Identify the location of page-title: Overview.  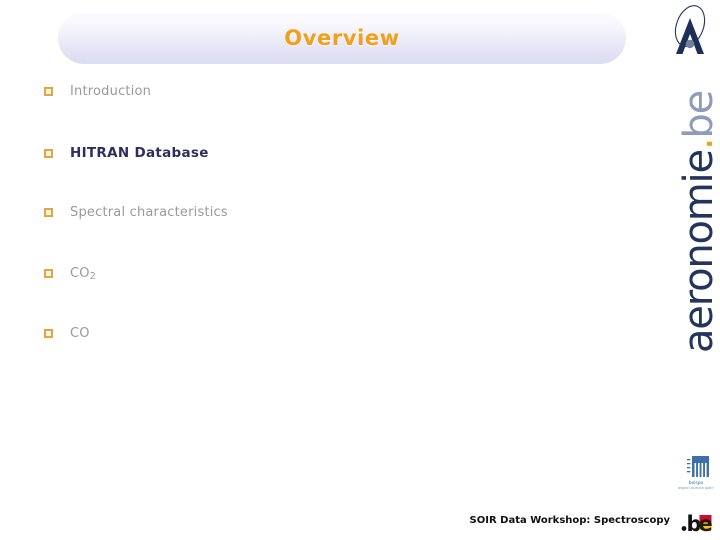
(342, 38).